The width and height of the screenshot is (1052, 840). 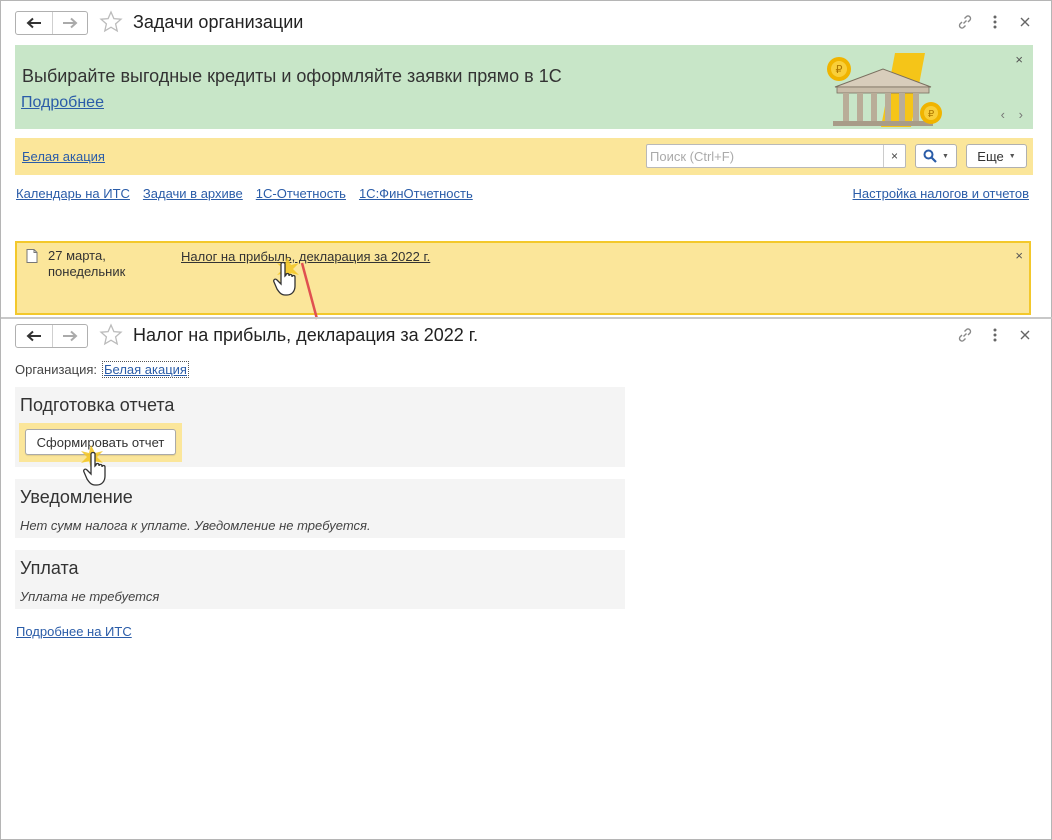 I want to click on link-archive-tasks: Задачи в архиве, so click(x=193, y=193).